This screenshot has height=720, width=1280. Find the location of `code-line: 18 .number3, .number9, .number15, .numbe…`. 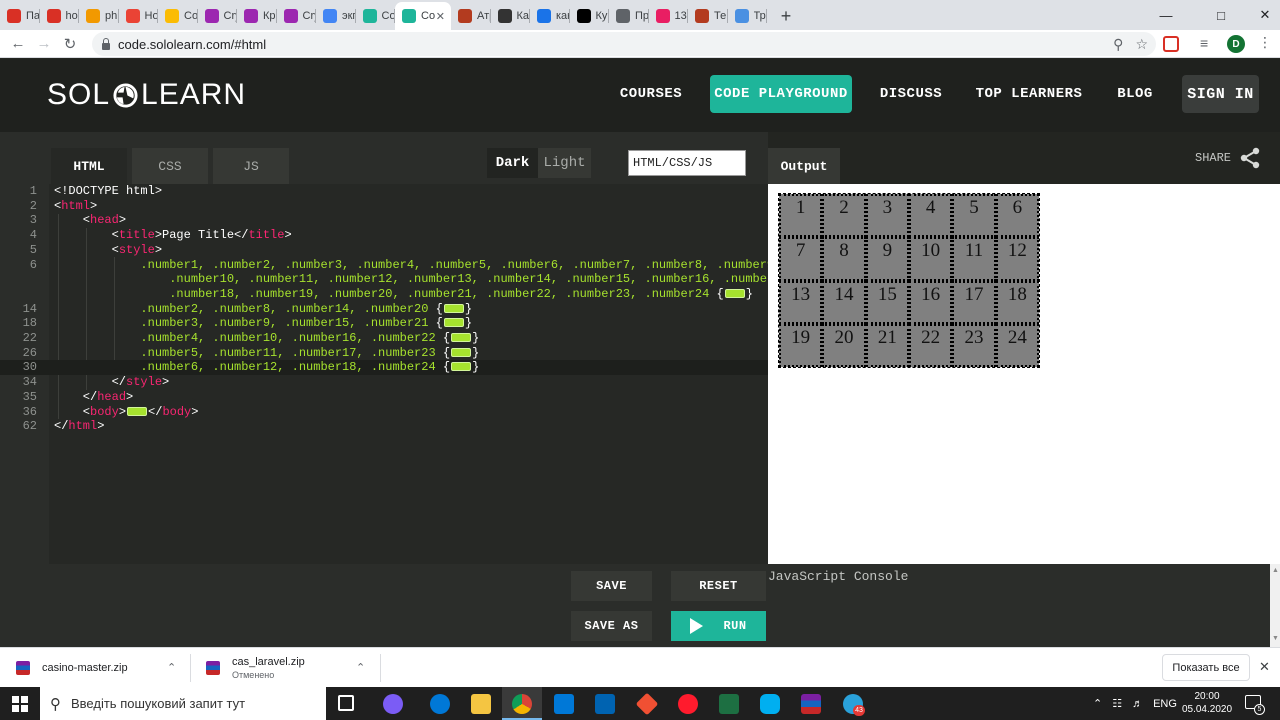

code-line: 18 .number3, .number9, .number15, .numbe… is located at coordinates (384, 323).